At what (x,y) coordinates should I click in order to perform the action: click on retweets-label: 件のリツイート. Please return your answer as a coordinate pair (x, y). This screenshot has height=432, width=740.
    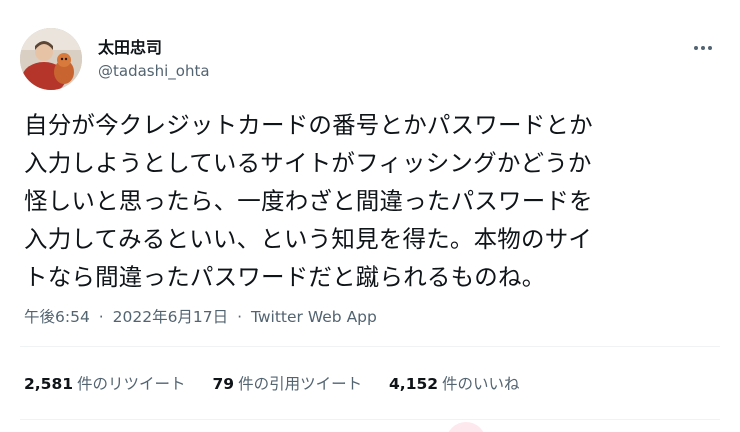
    Looking at the image, I should click on (131, 384).